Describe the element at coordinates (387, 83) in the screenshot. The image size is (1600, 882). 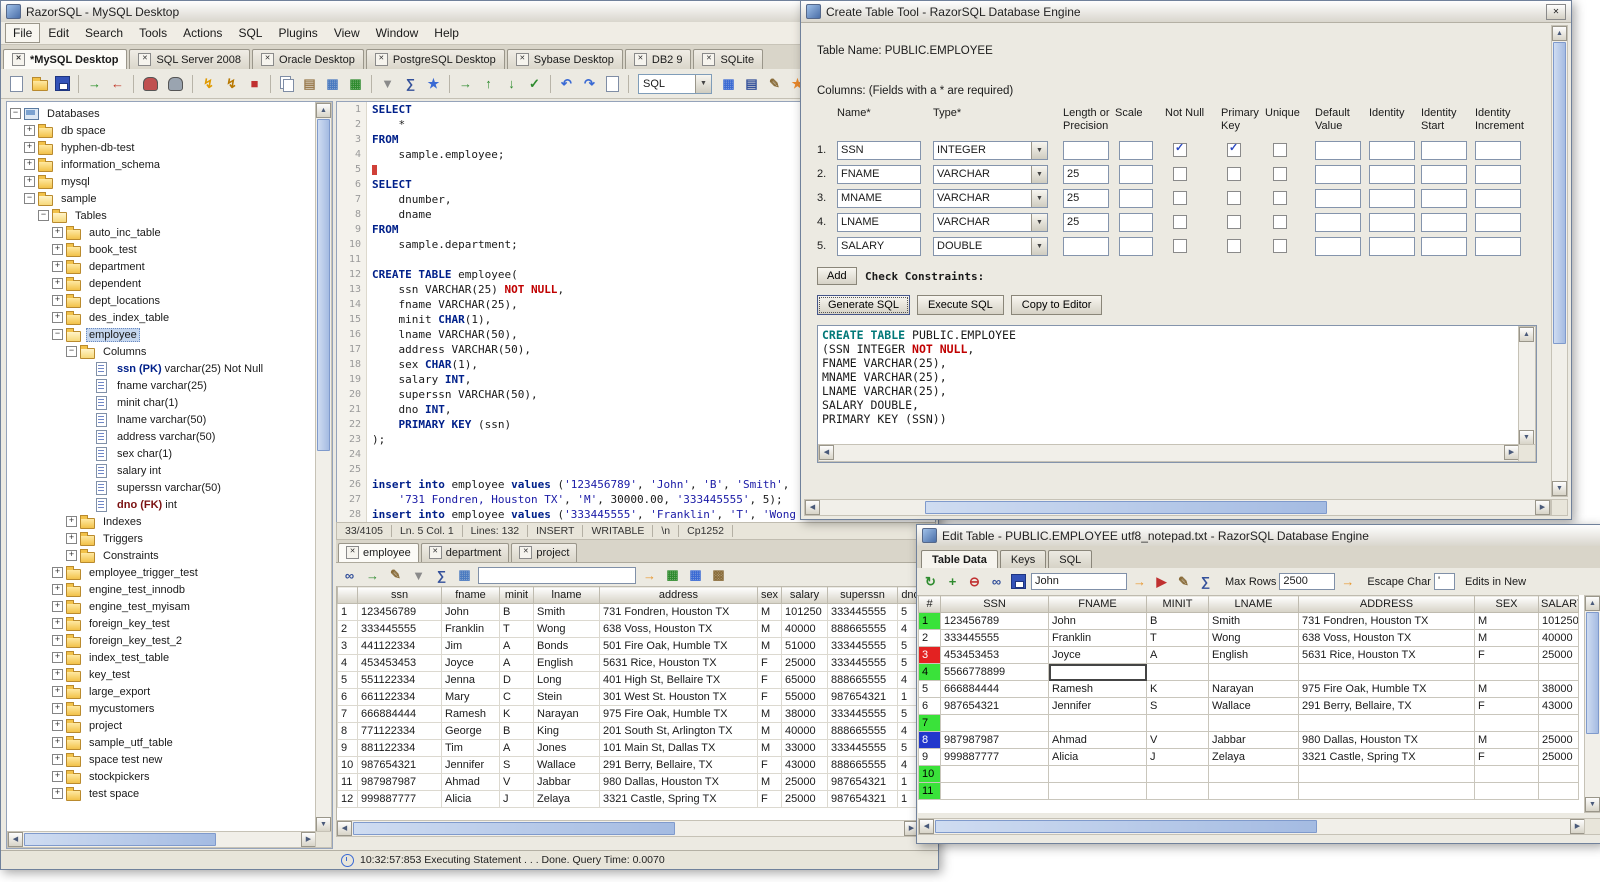
I see `filter-icon: ▼` at that location.